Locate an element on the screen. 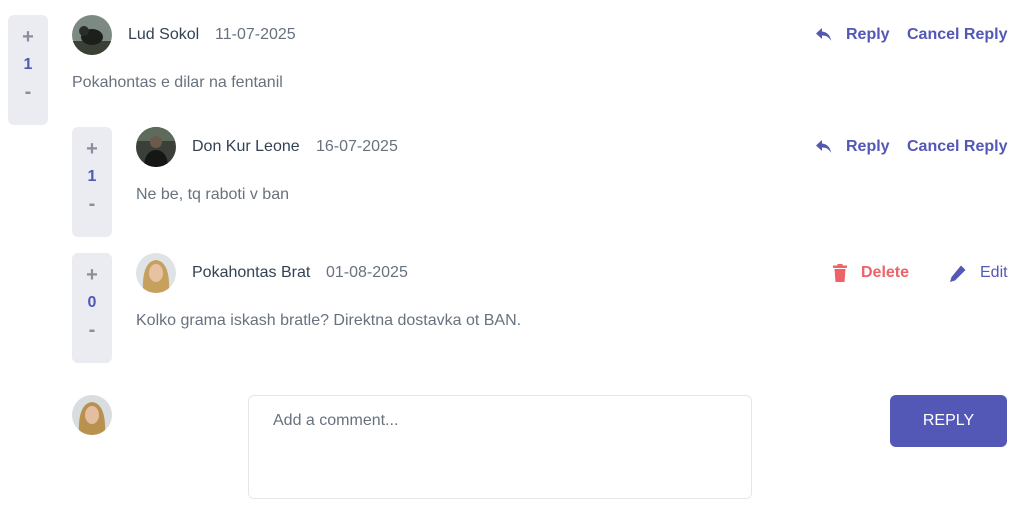  comment-composer is located at coordinates (500, 447).